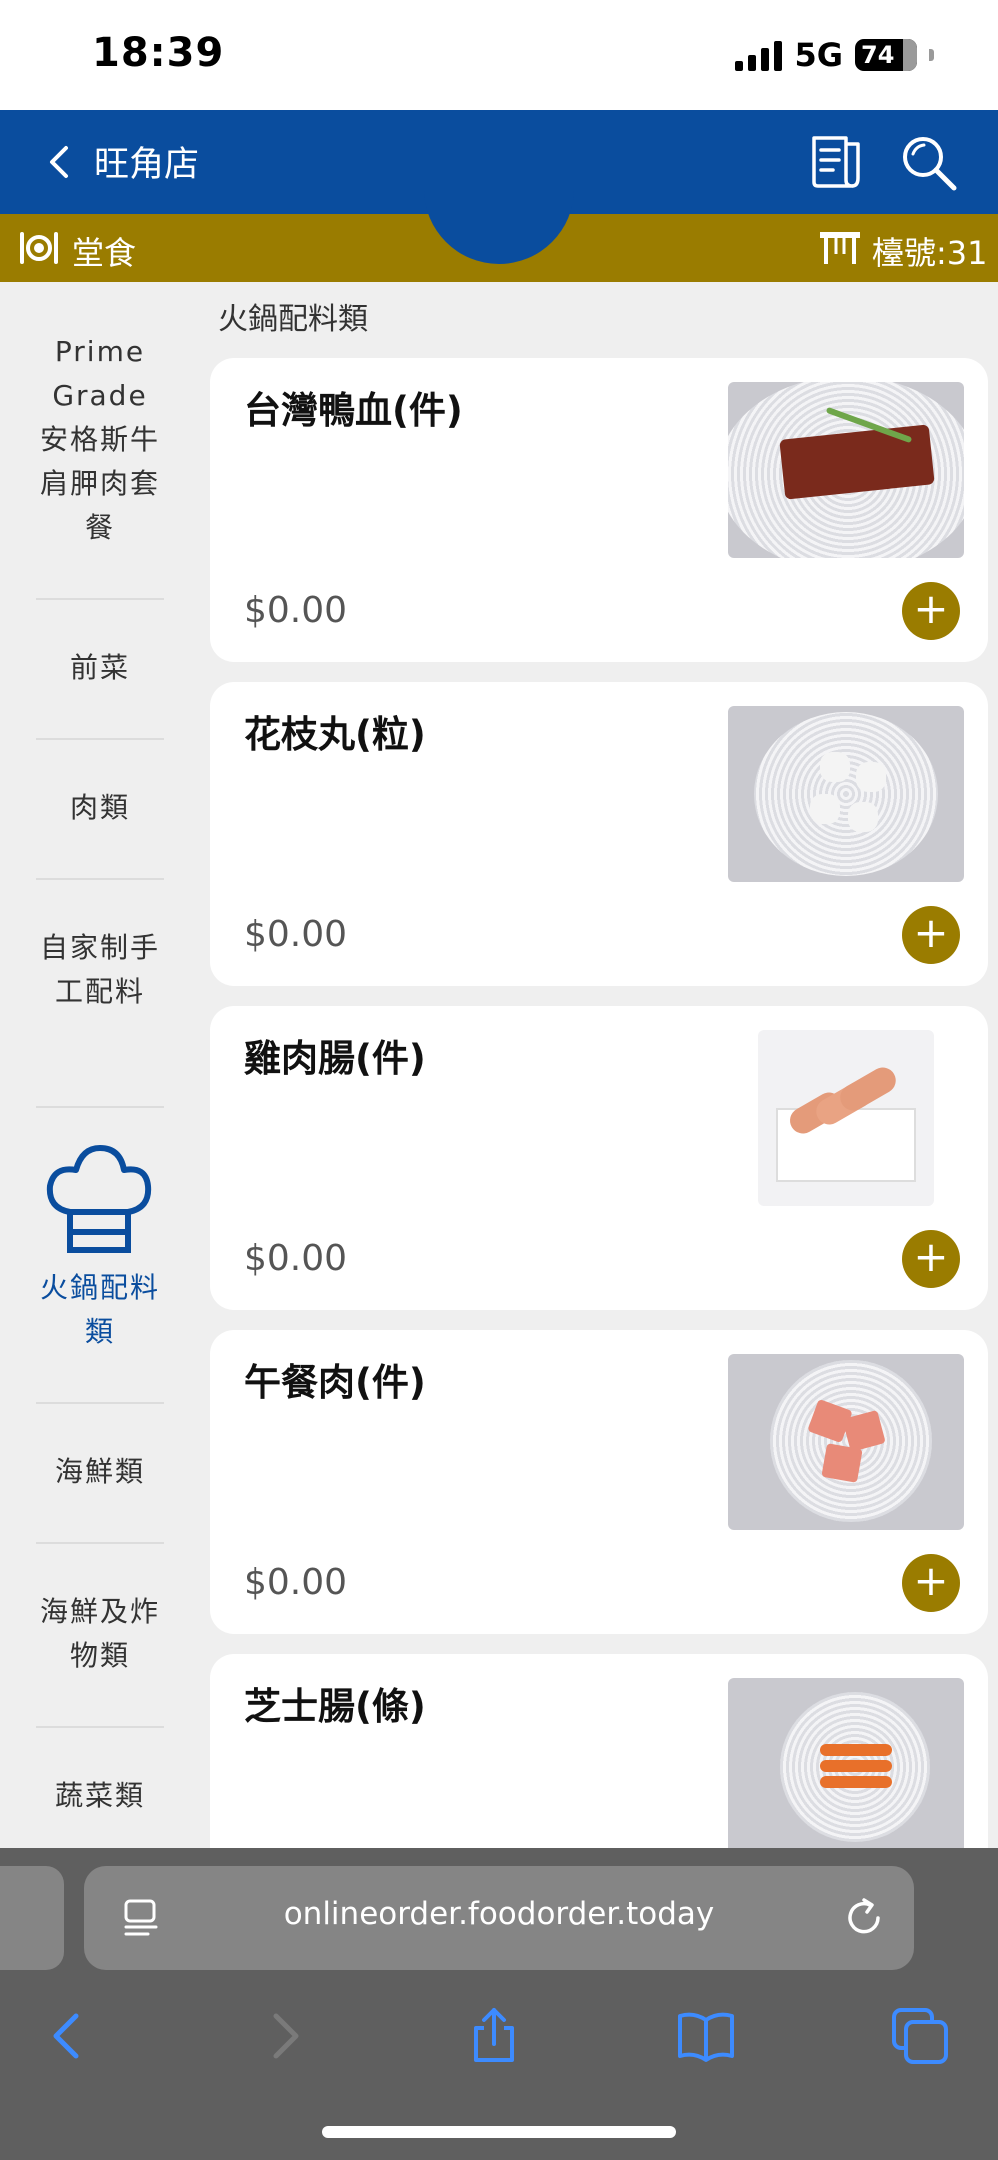 The height and width of the screenshot is (2160, 998). What do you see at coordinates (335, 734) in the screenshot?
I see `item-name: 花枝丸(粒)` at bounding box center [335, 734].